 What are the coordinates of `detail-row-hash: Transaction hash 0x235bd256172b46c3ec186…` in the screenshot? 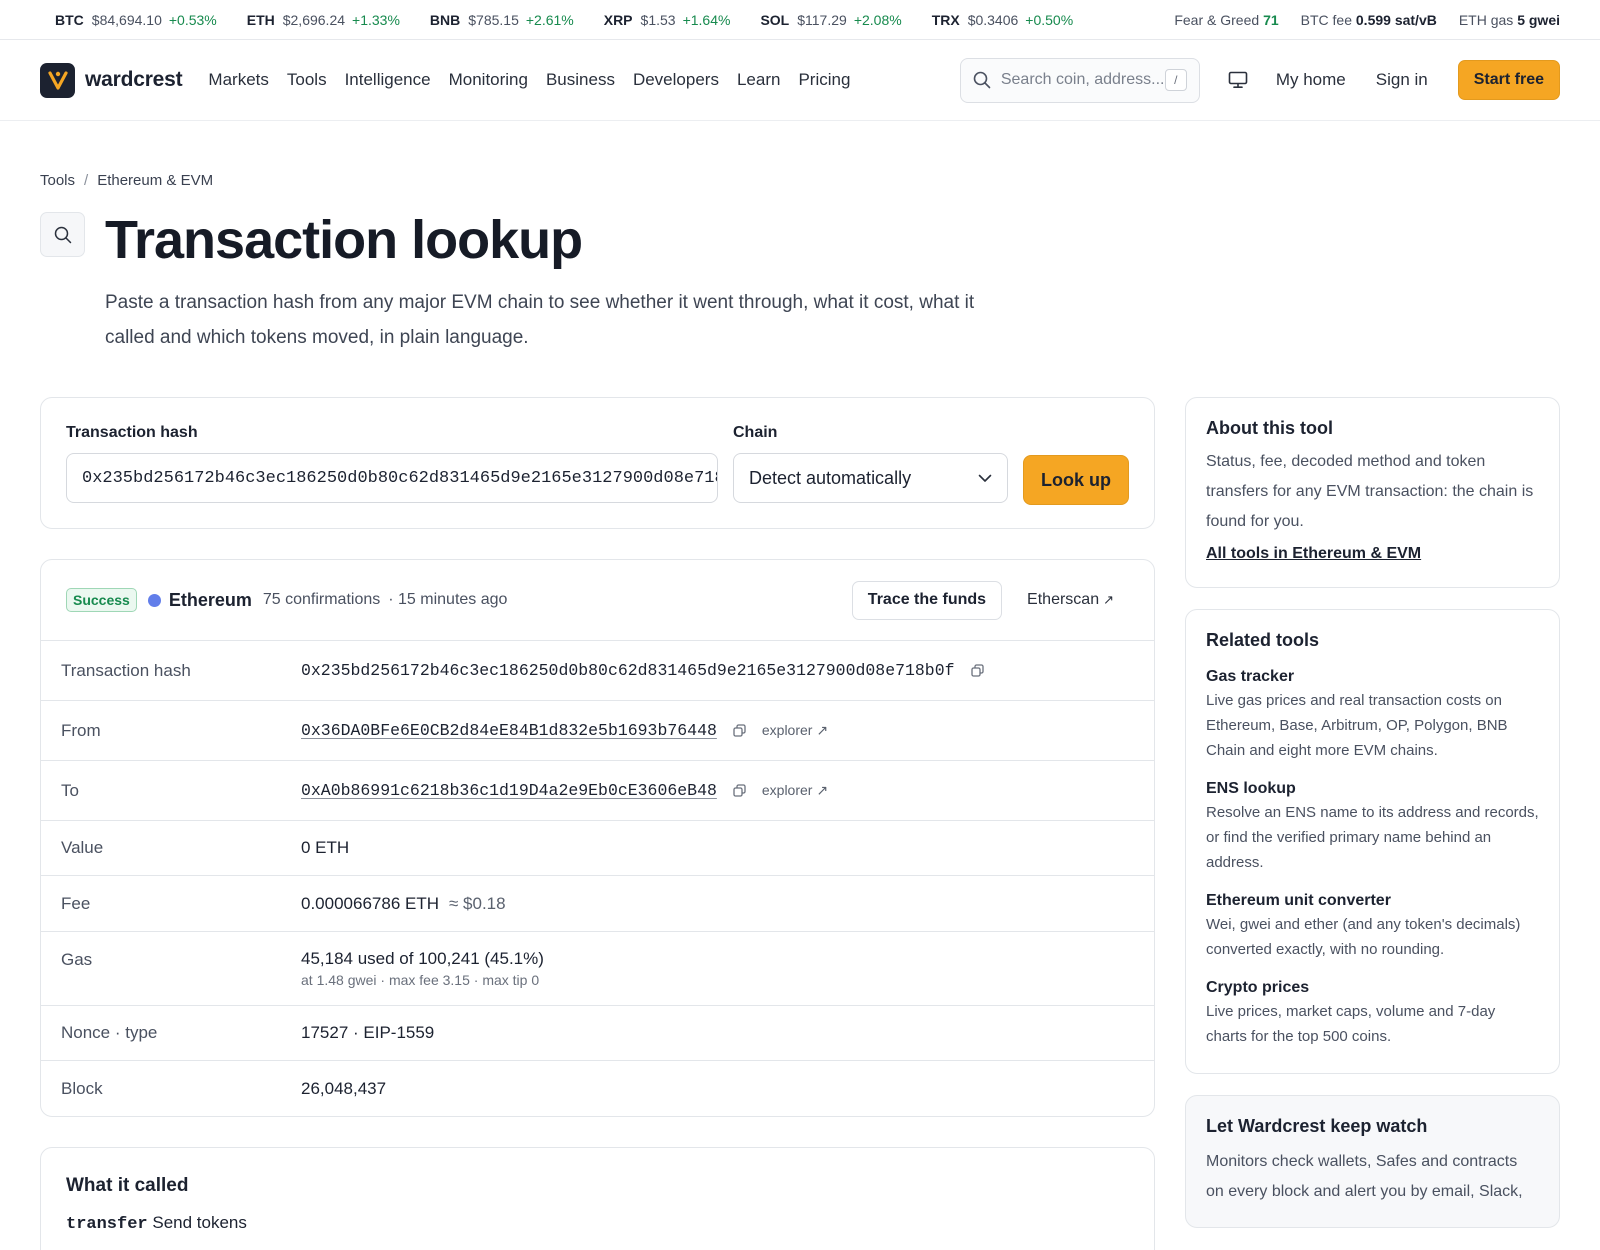 It's located at (597, 671).